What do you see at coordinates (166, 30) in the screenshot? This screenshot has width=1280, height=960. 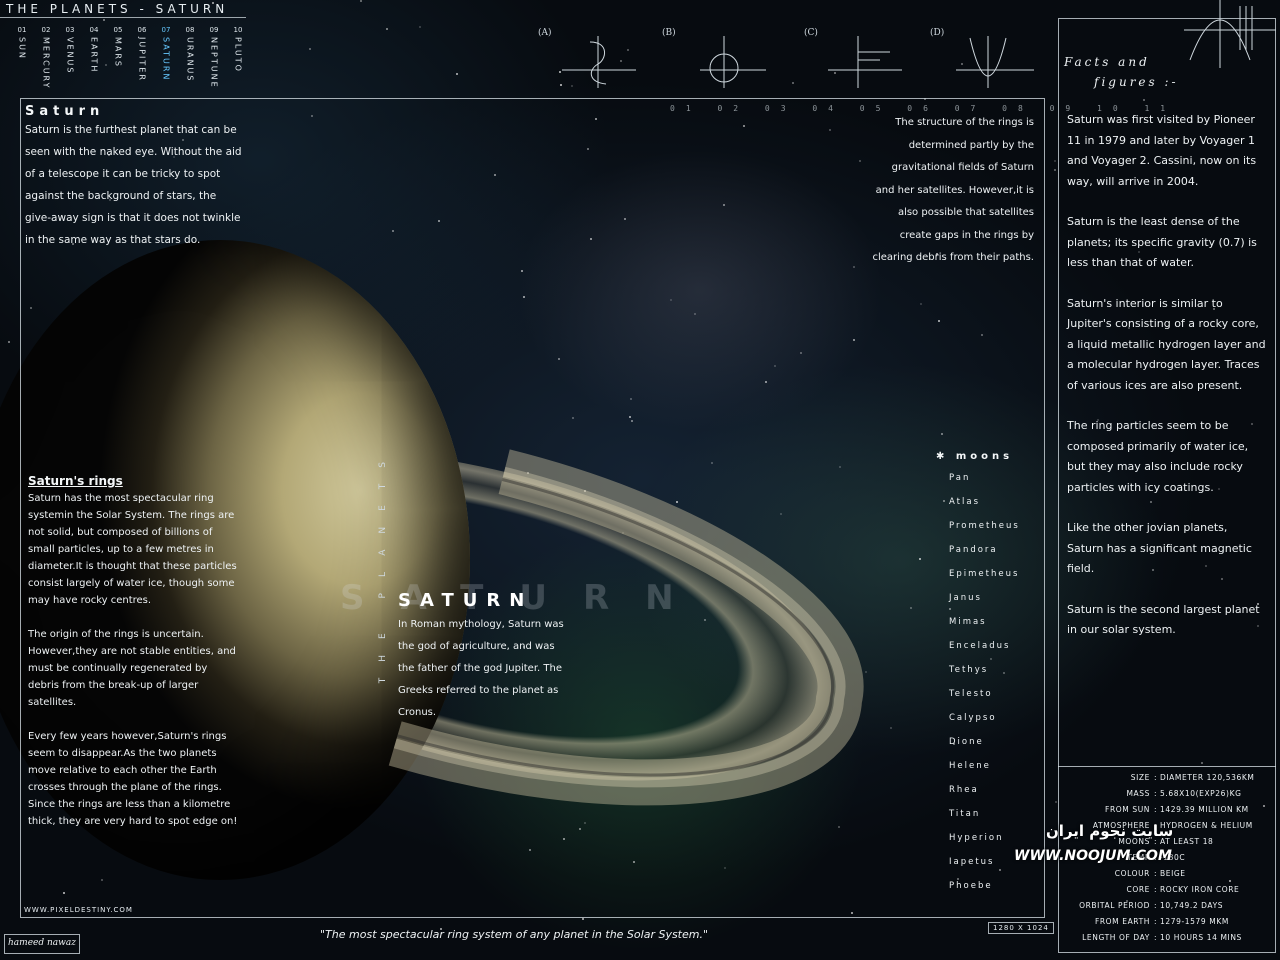 I see `nav-number: 07` at bounding box center [166, 30].